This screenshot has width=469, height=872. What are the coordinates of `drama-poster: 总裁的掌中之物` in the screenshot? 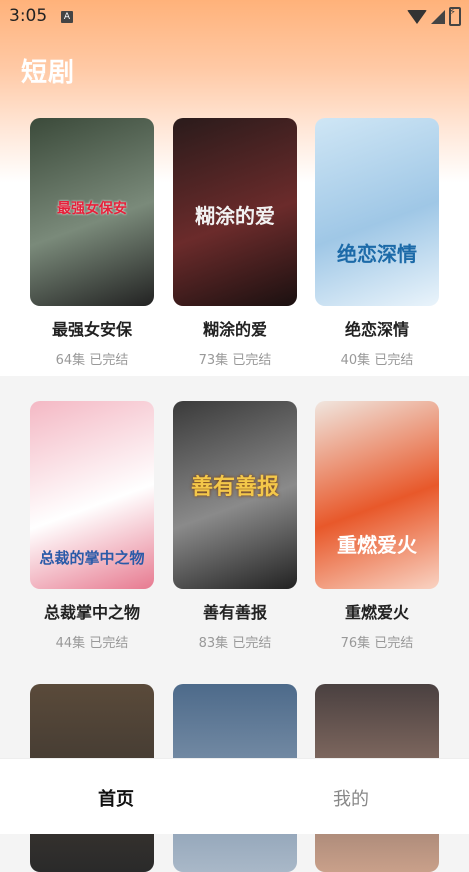 It's located at (92, 495).